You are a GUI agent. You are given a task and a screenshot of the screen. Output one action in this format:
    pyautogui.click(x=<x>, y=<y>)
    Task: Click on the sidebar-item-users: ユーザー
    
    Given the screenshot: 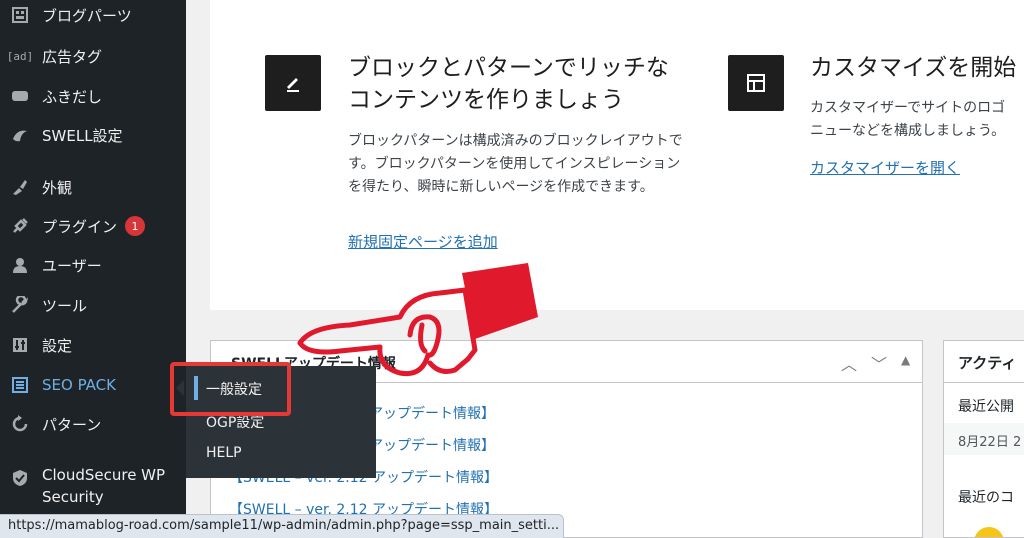 What is the action you would take?
    pyautogui.click(x=93, y=265)
    